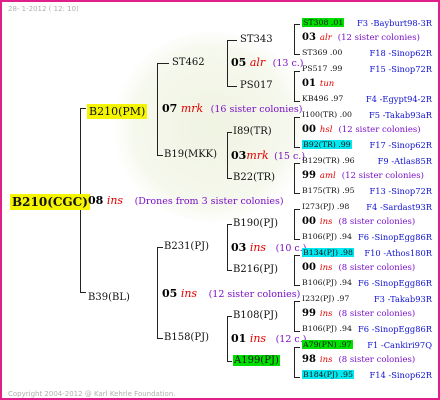  What do you see at coordinates (268, 155) in the screenshot?
I see `node-b19mkk-info: 03mrk (15 c.)` at bounding box center [268, 155].